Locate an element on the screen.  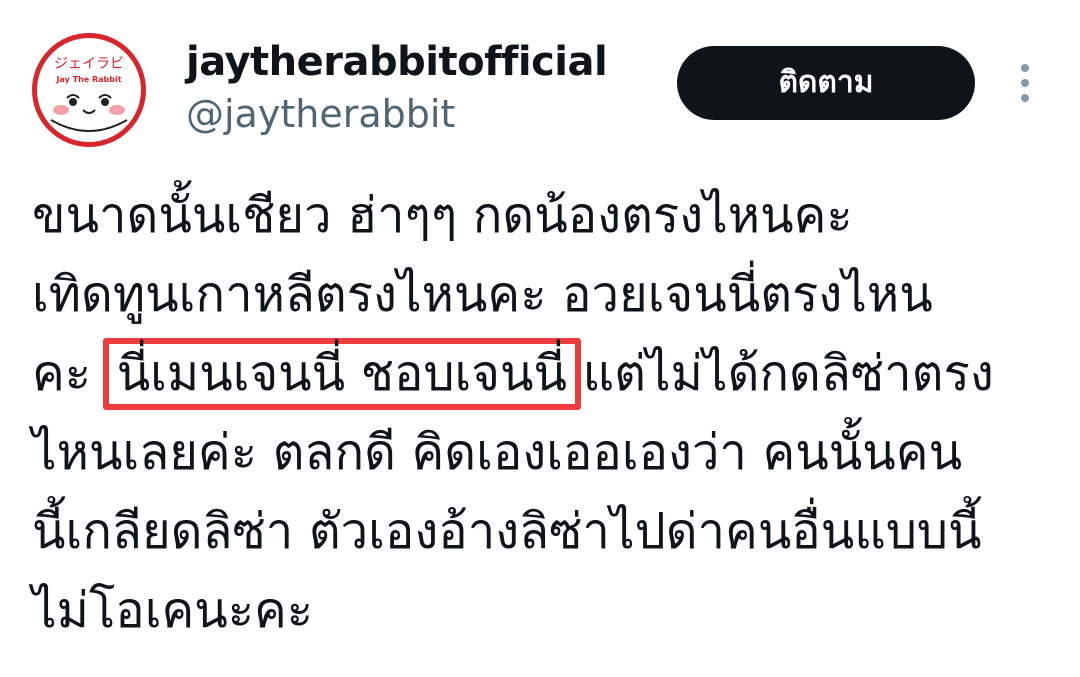
svg-text: Jay The Rabbit is located at coordinates (88, 79).